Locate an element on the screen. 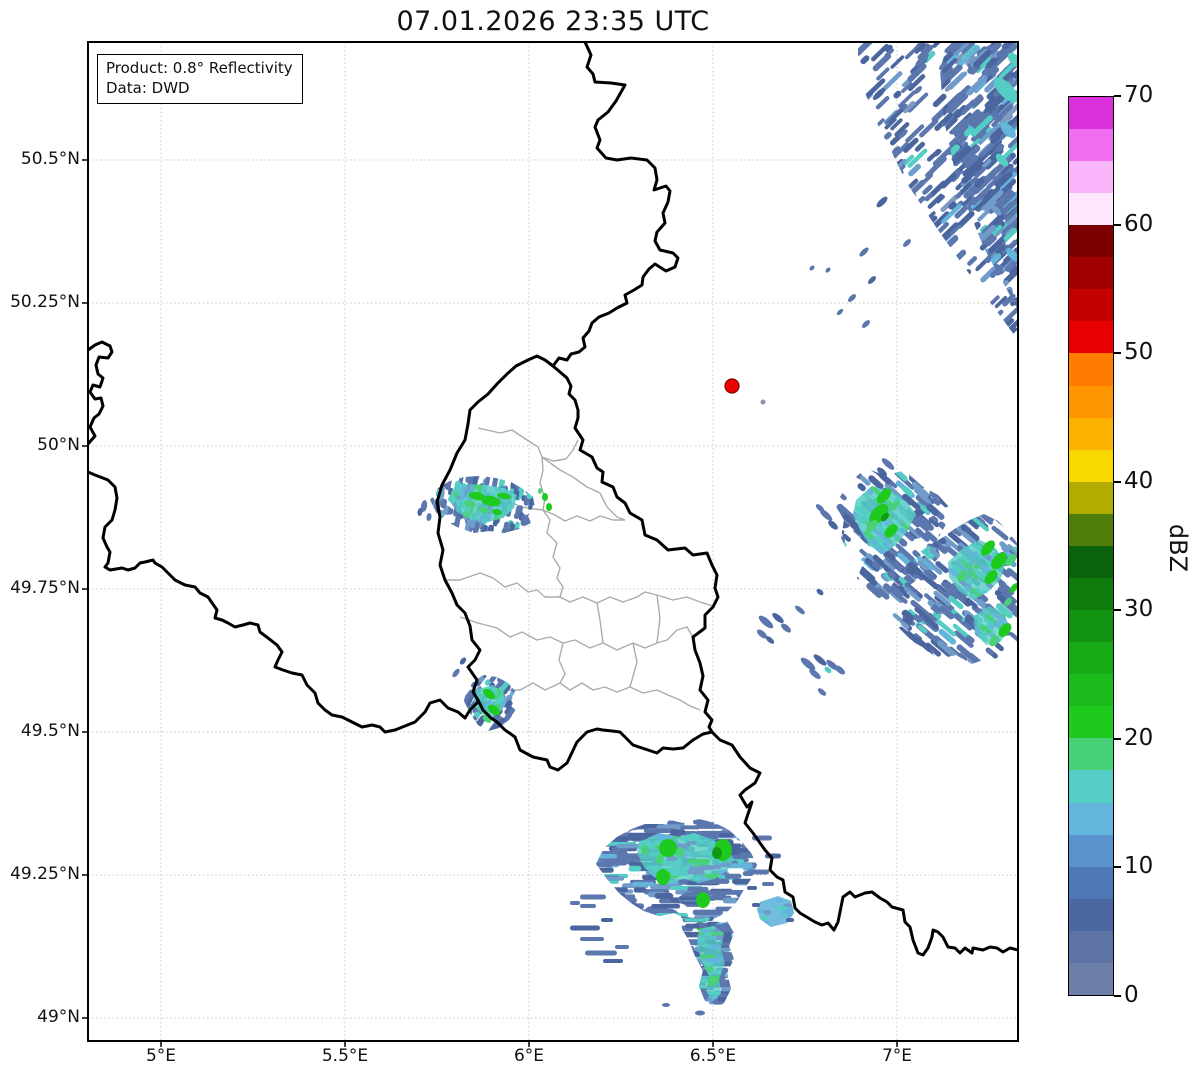  data-source-line: Data: DWD is located at coordinates (148, 88).